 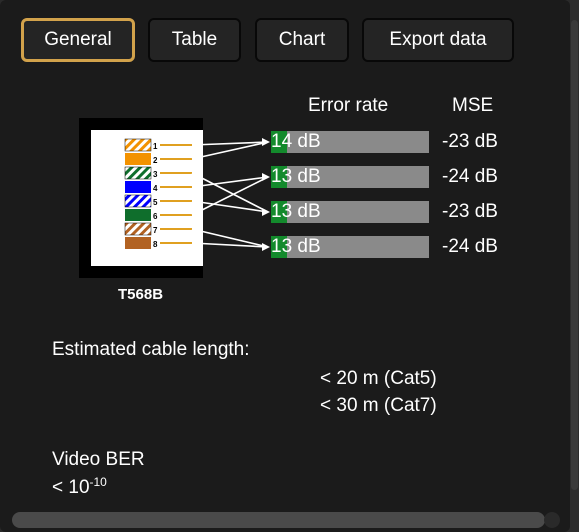 I want to click on pin-7-wire, so click(x=138, y=229).